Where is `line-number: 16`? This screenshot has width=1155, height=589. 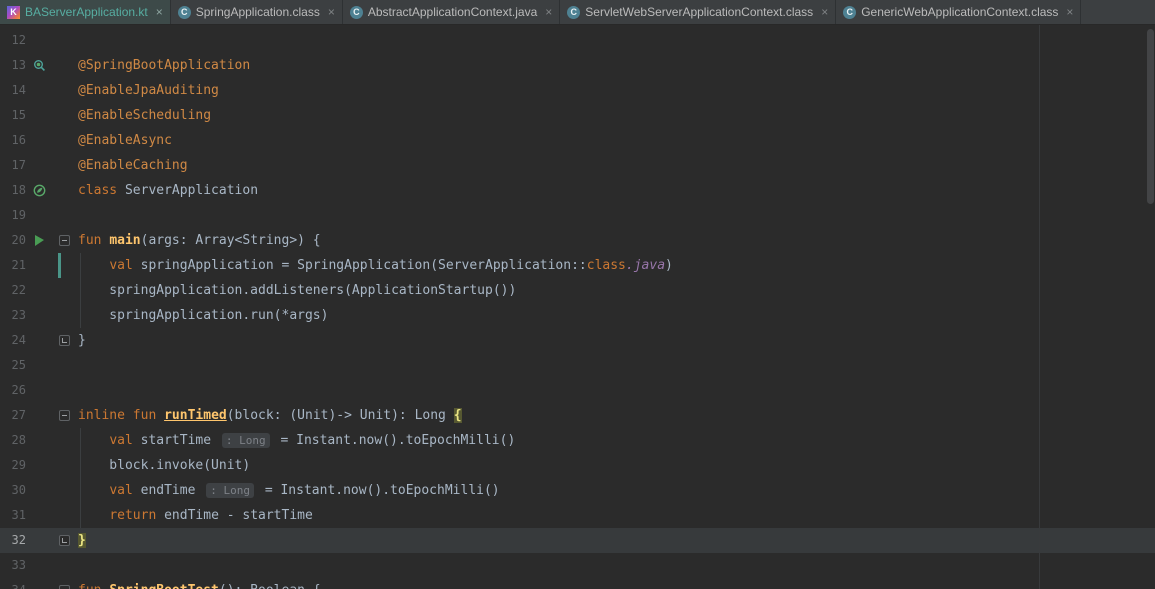
line-number: 16 is located at coordinates (13, 140).